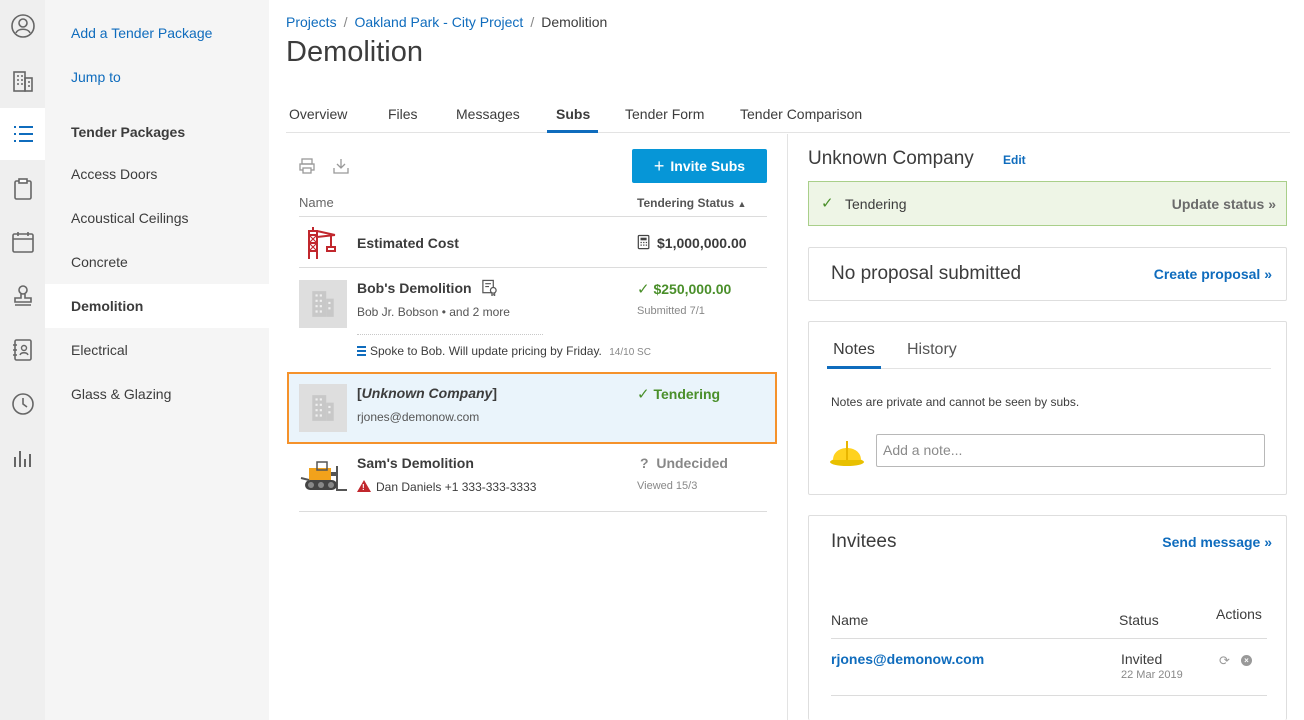 Image resolution: width=1304 pixels, height=720 pixels. Describe the element at coordinates (128, 132) in the screenshot. I see `tender-packages-heading: Tender Packages` at that location.